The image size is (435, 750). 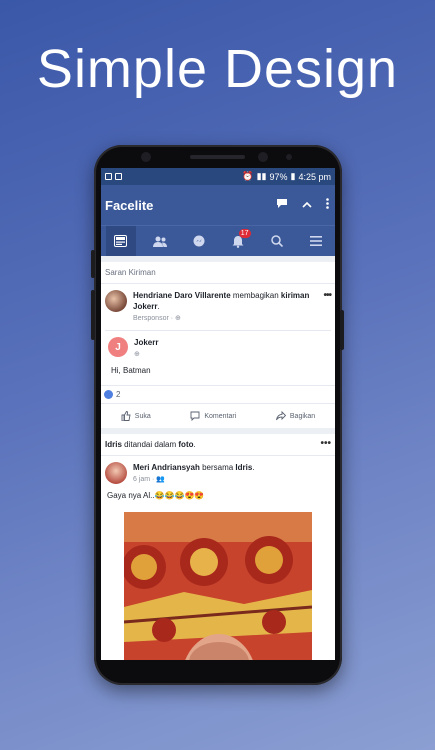 I want to click on thumbs-up-icon, so click(x=126, y=416).